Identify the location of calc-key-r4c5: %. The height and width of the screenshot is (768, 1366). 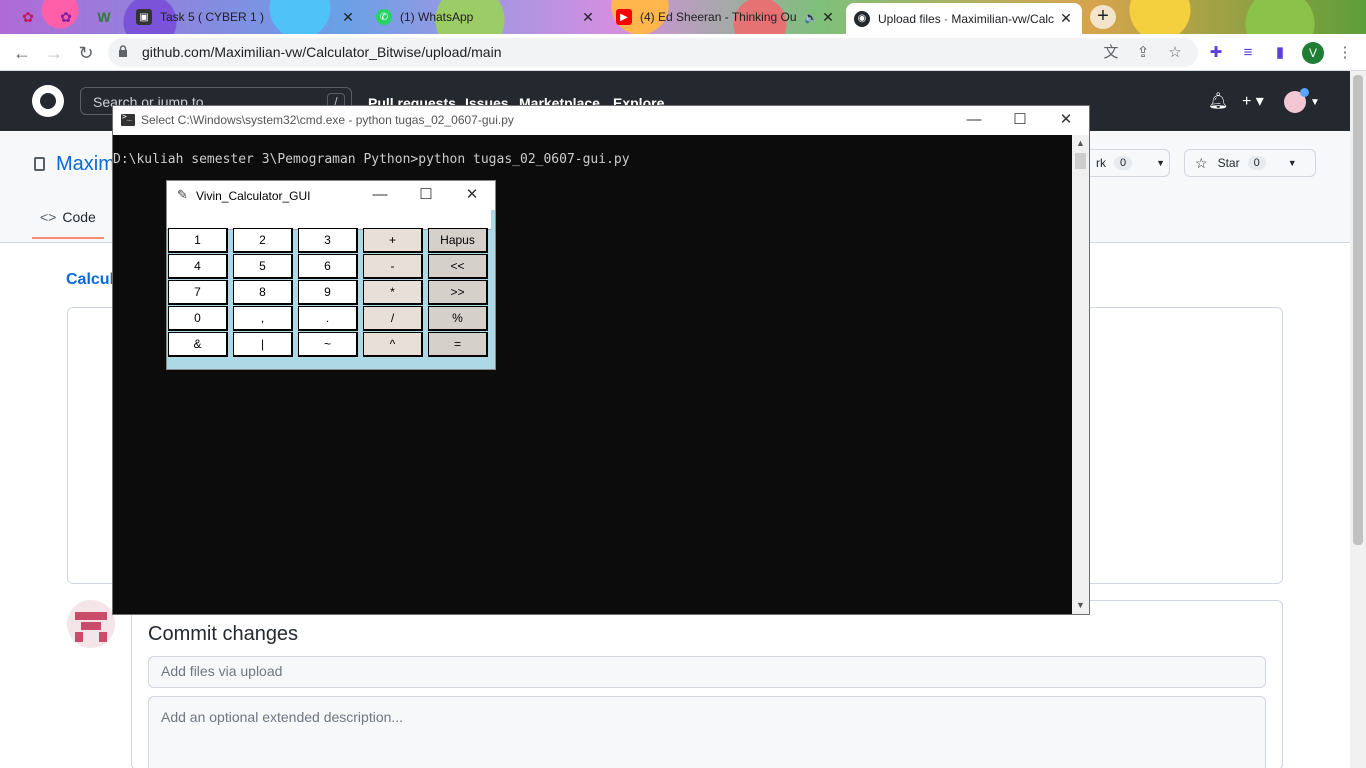
(458, 318).